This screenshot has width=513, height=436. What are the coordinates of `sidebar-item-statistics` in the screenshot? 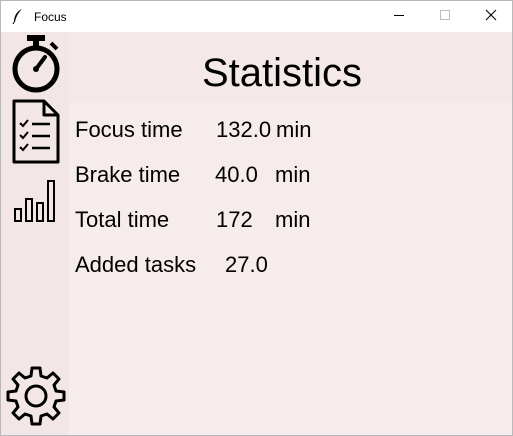 It's located at (35, 203).